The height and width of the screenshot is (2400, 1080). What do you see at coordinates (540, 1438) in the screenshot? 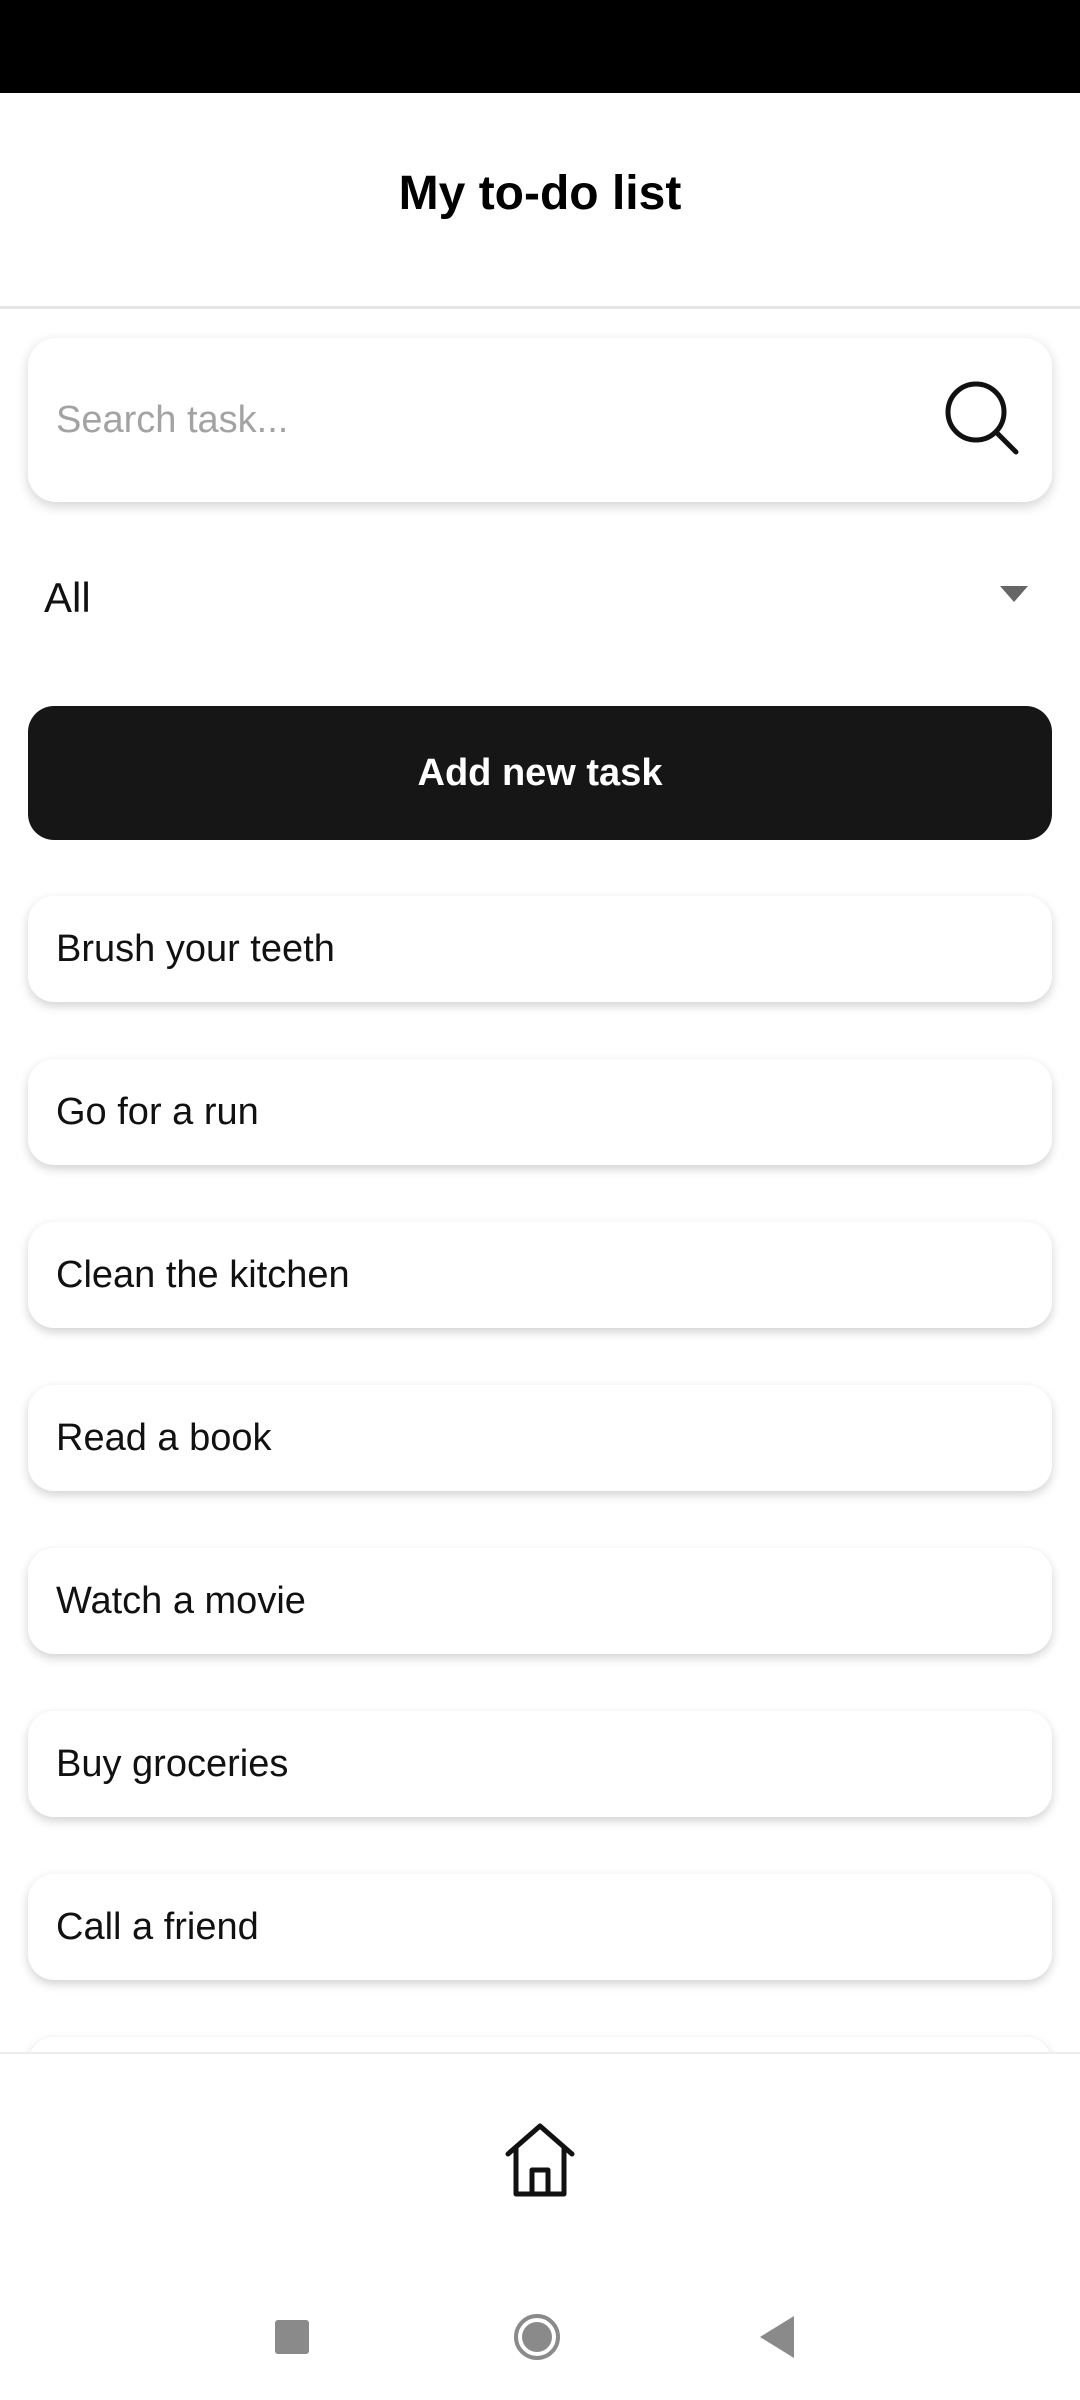
I see `task-item: Read a book` at bounding box center [540, 1438].